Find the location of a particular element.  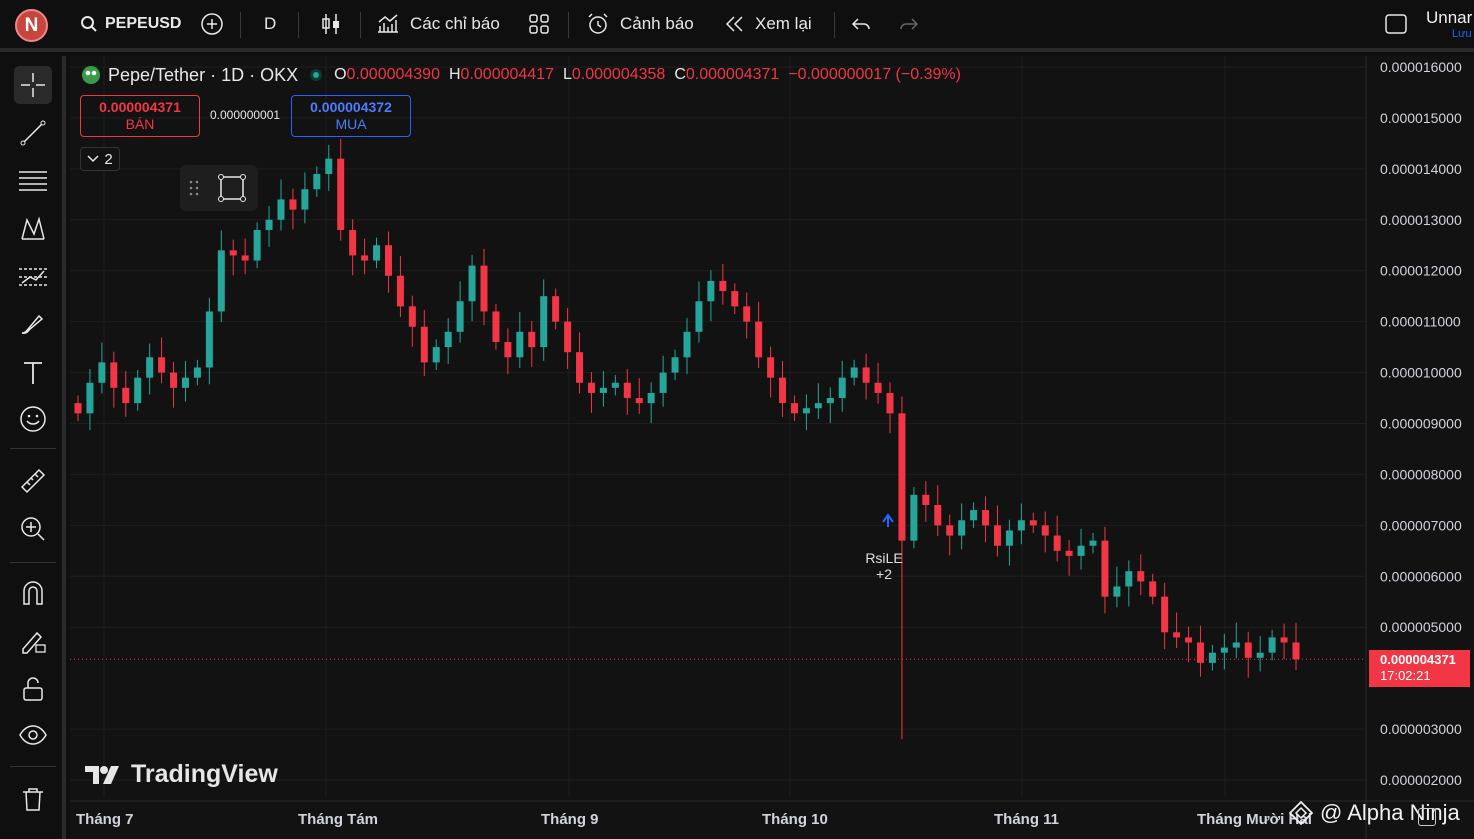

alerts-button: Cảnh báo is located at coordinates (640, 24).